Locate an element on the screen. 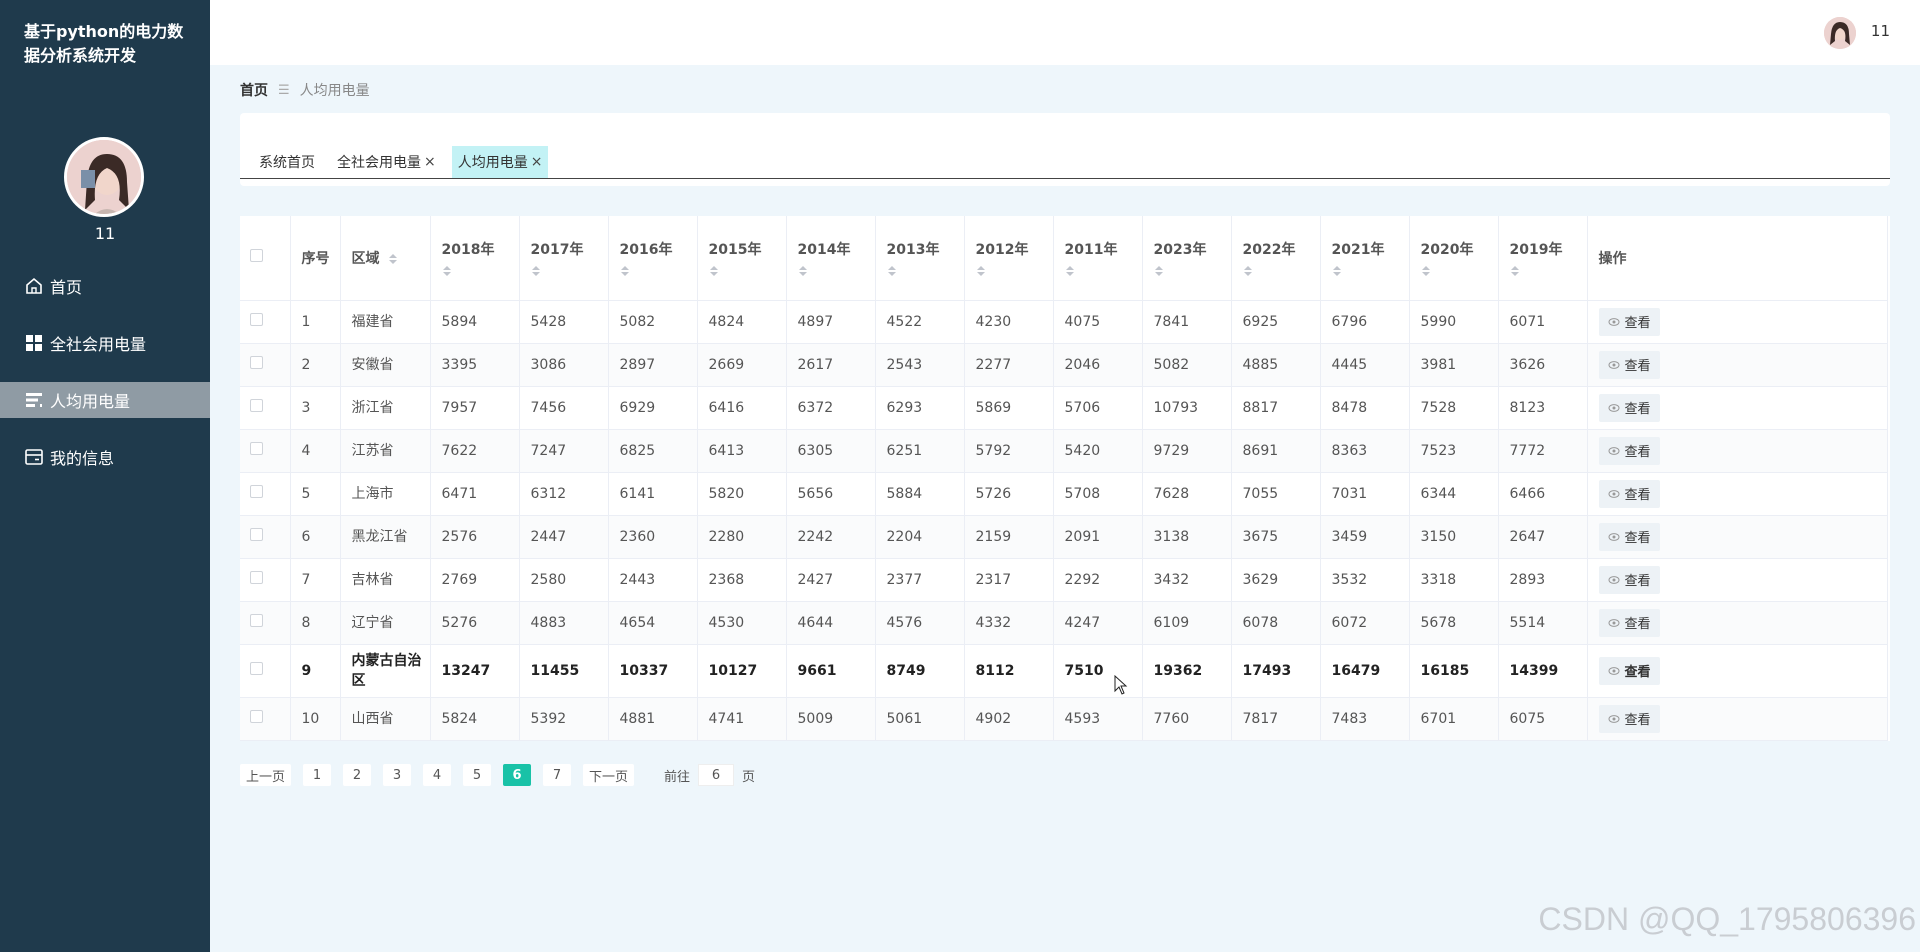  eye-icon is located at coordinates (1613, 579).